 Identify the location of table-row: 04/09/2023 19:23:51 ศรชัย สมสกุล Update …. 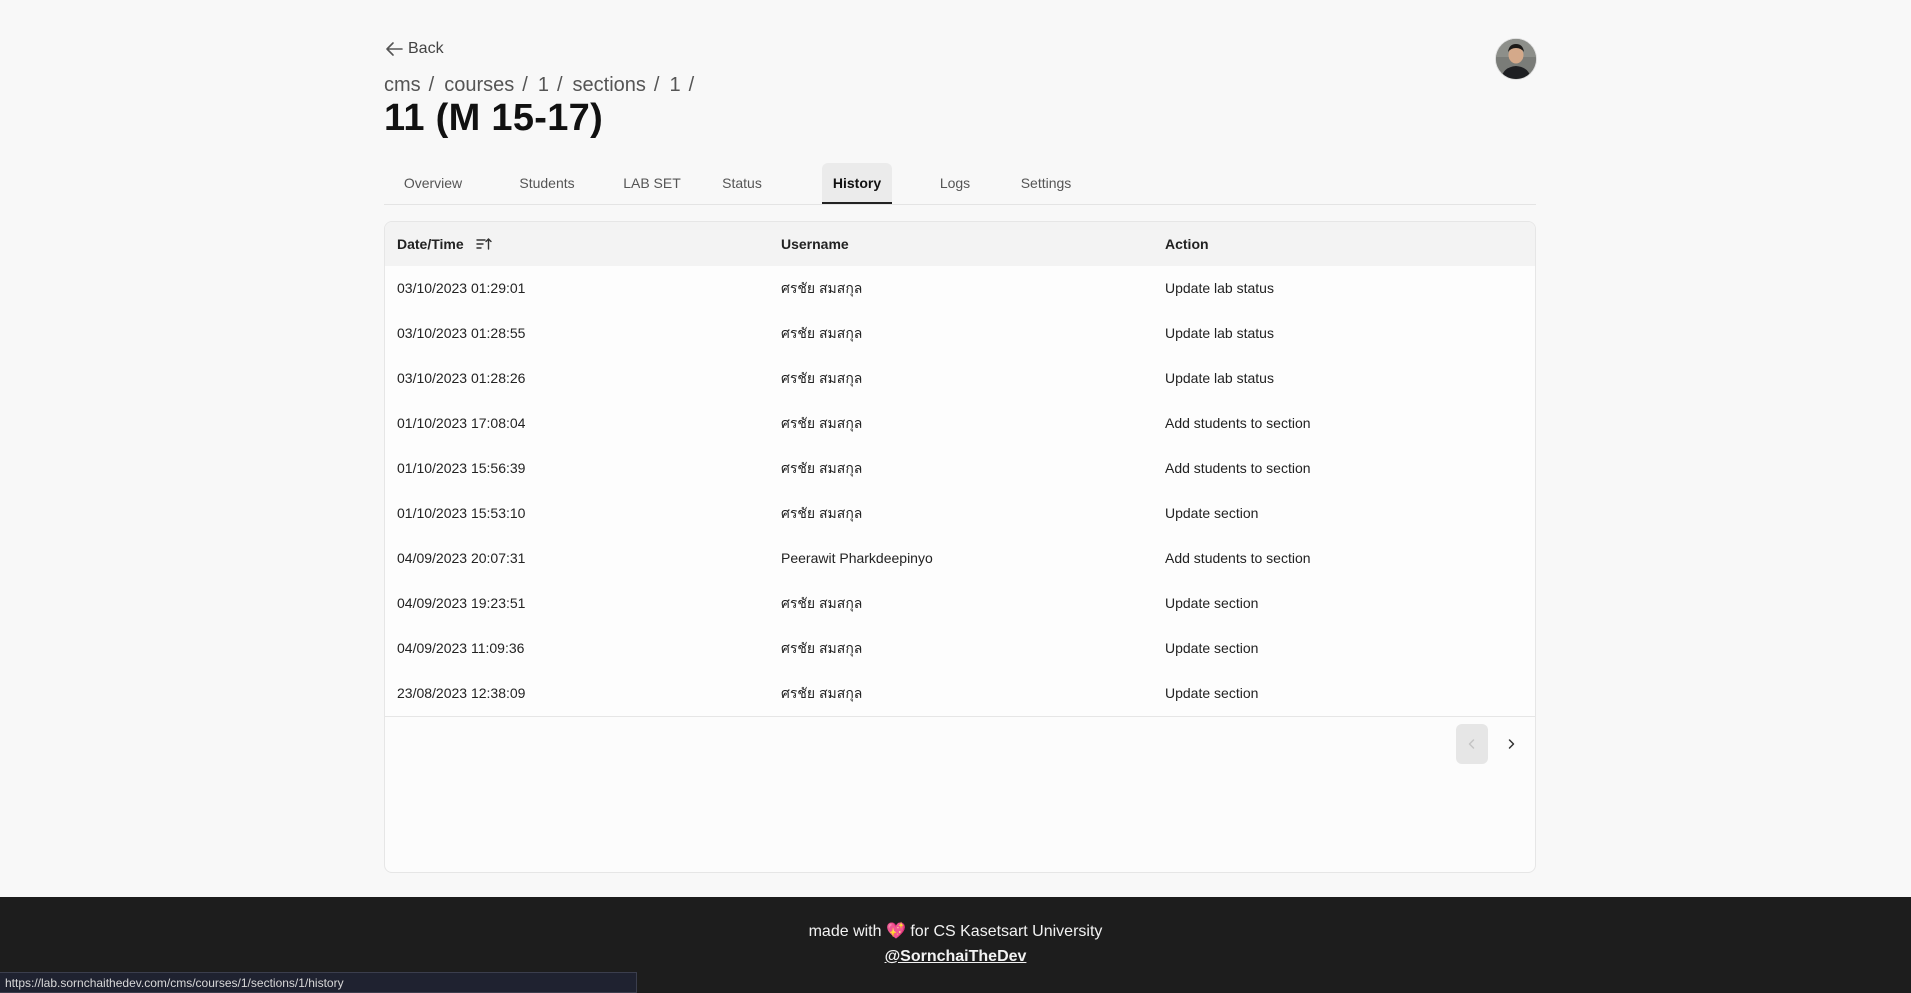
(960, 604).